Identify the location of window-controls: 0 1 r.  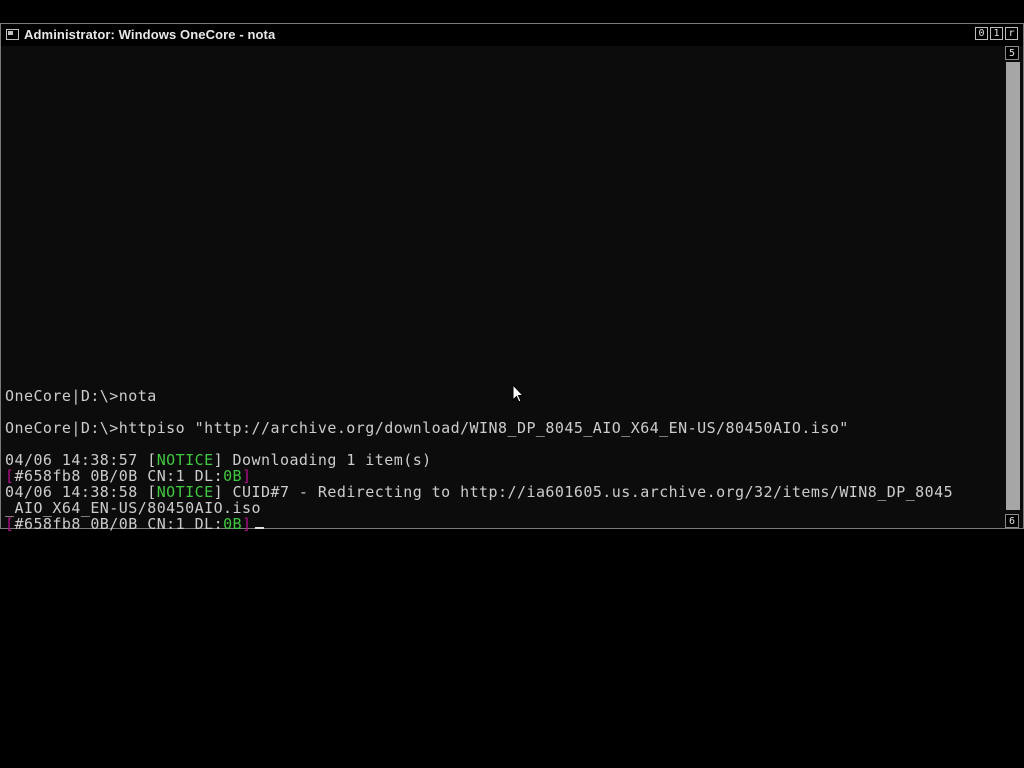
(996, 33).